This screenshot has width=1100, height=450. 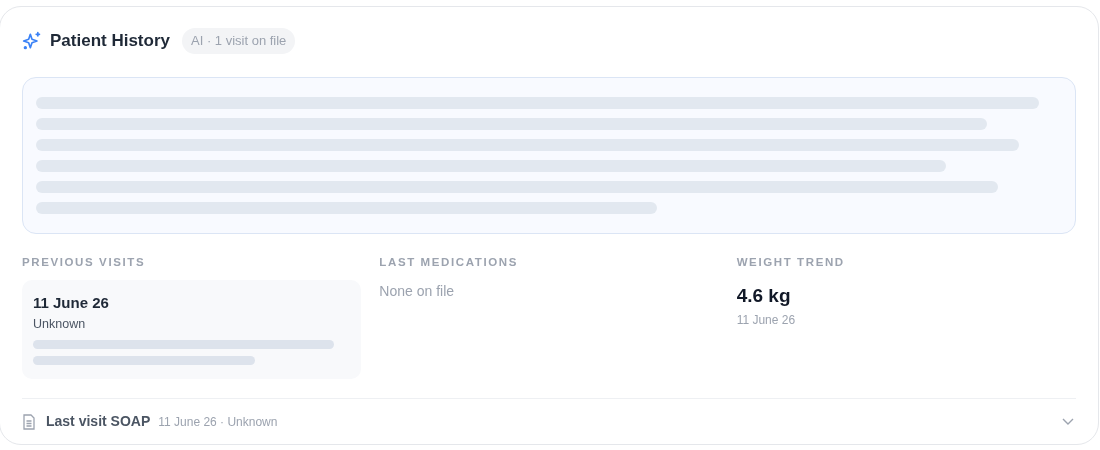 I want to click on section-heading: WEIGHT TREND, so click(x=791, y=262).